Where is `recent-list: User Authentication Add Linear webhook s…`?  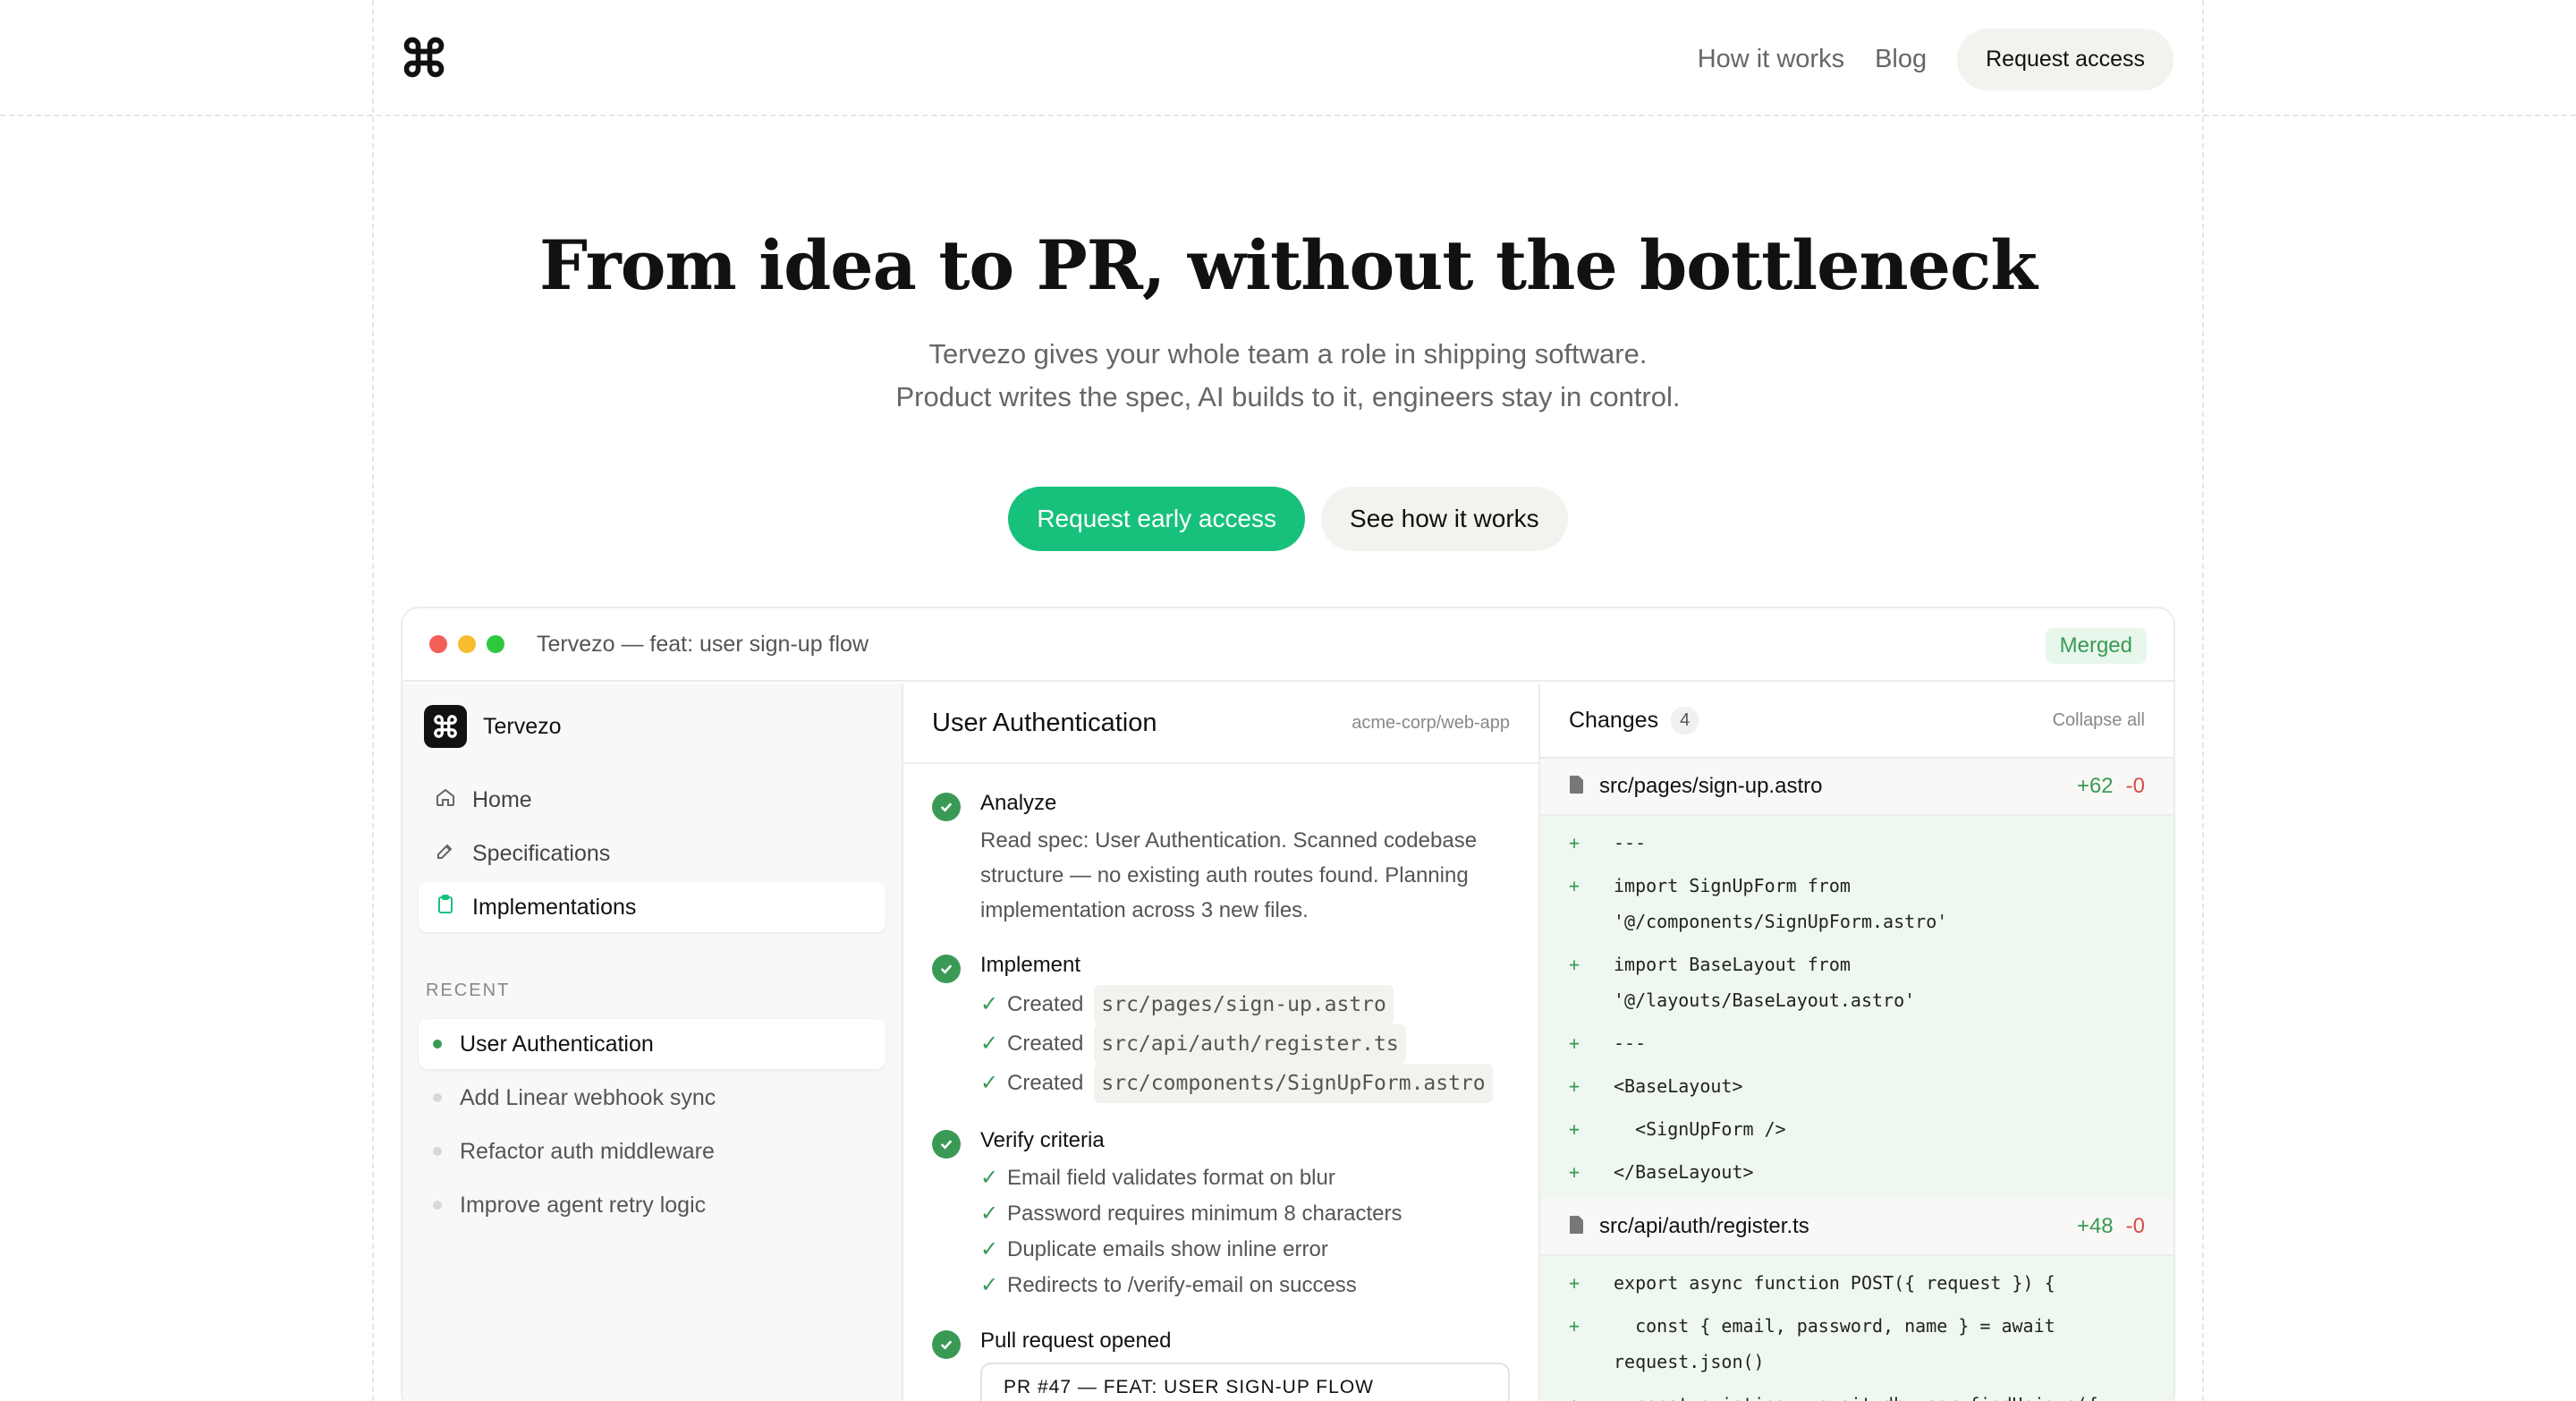 recent-list: User Authentication Add Linear webhook s… is located at coordinates (652, 1124).